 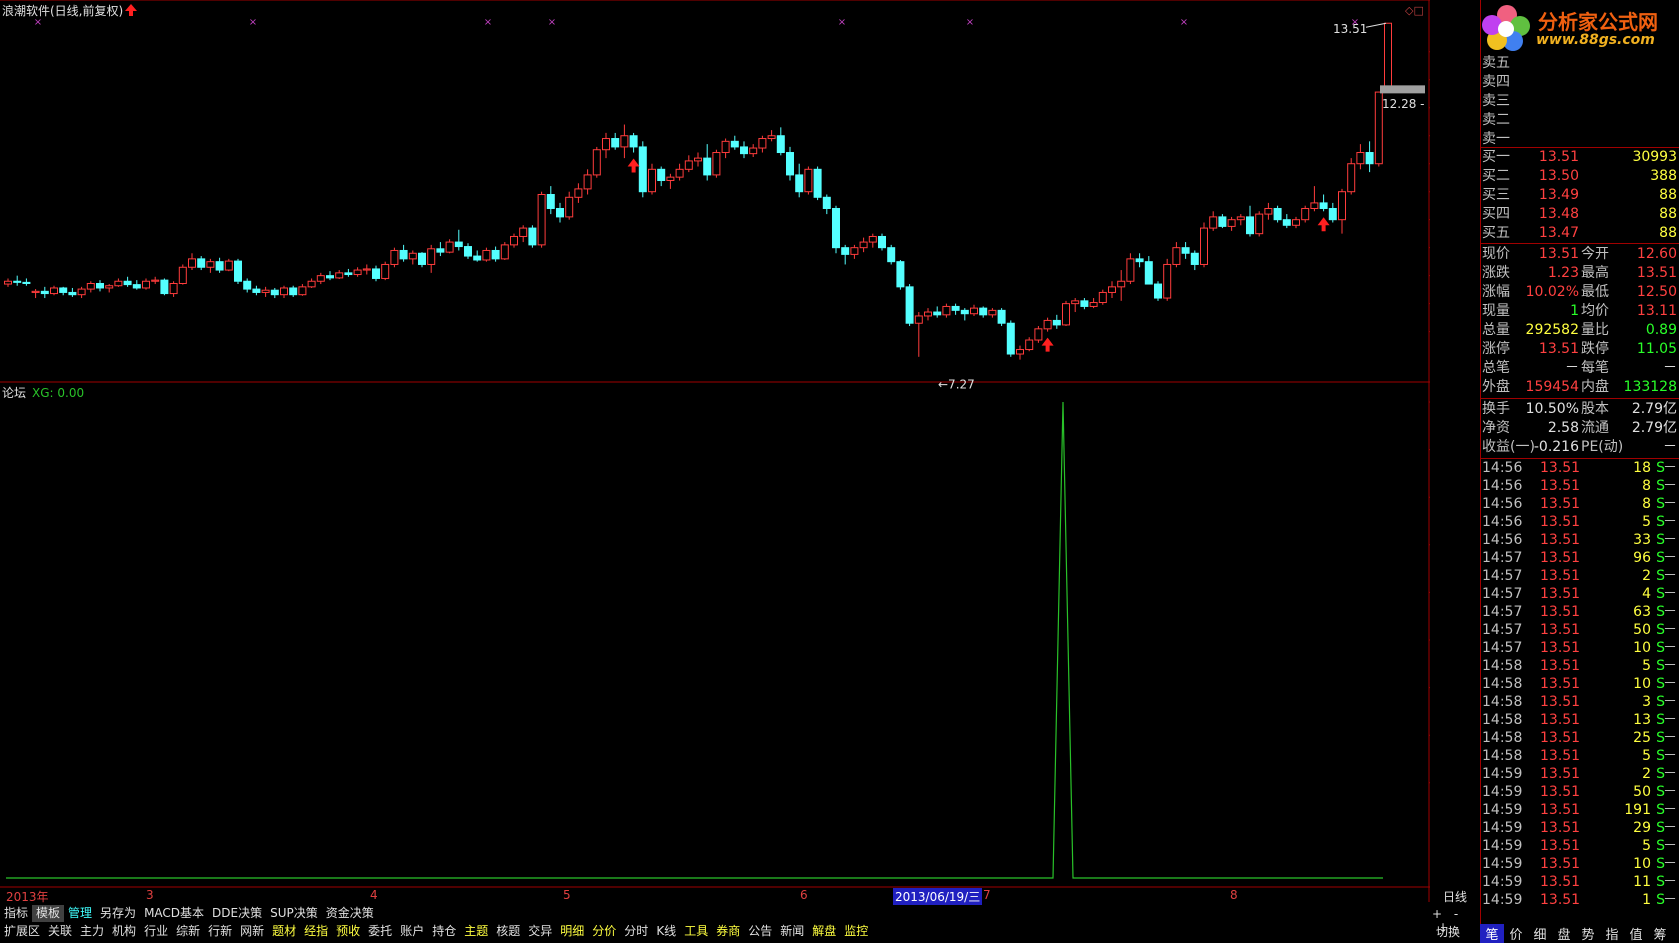 I want to click on toolbar-item-17: 明细, so click(x=572, y=931).